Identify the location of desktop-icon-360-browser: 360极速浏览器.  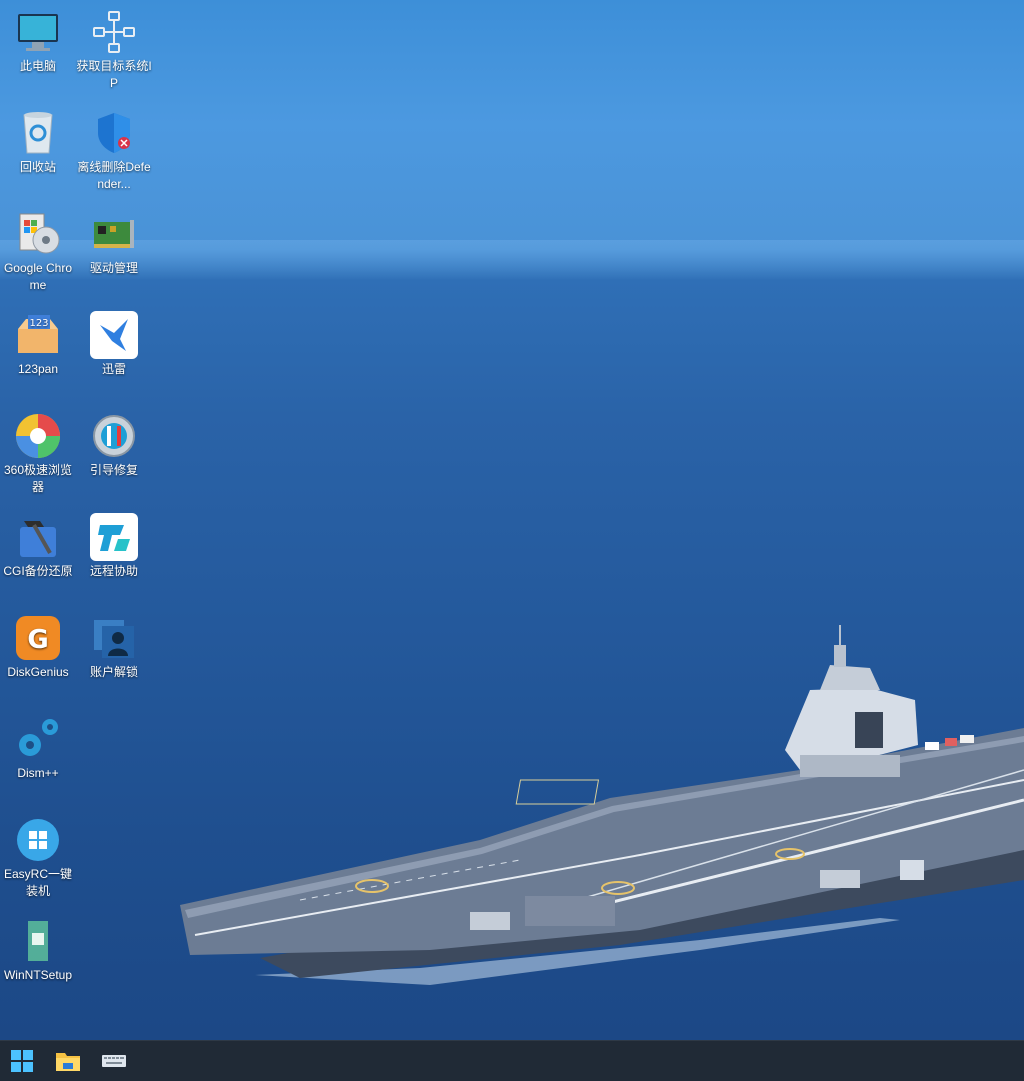
(38, 454).